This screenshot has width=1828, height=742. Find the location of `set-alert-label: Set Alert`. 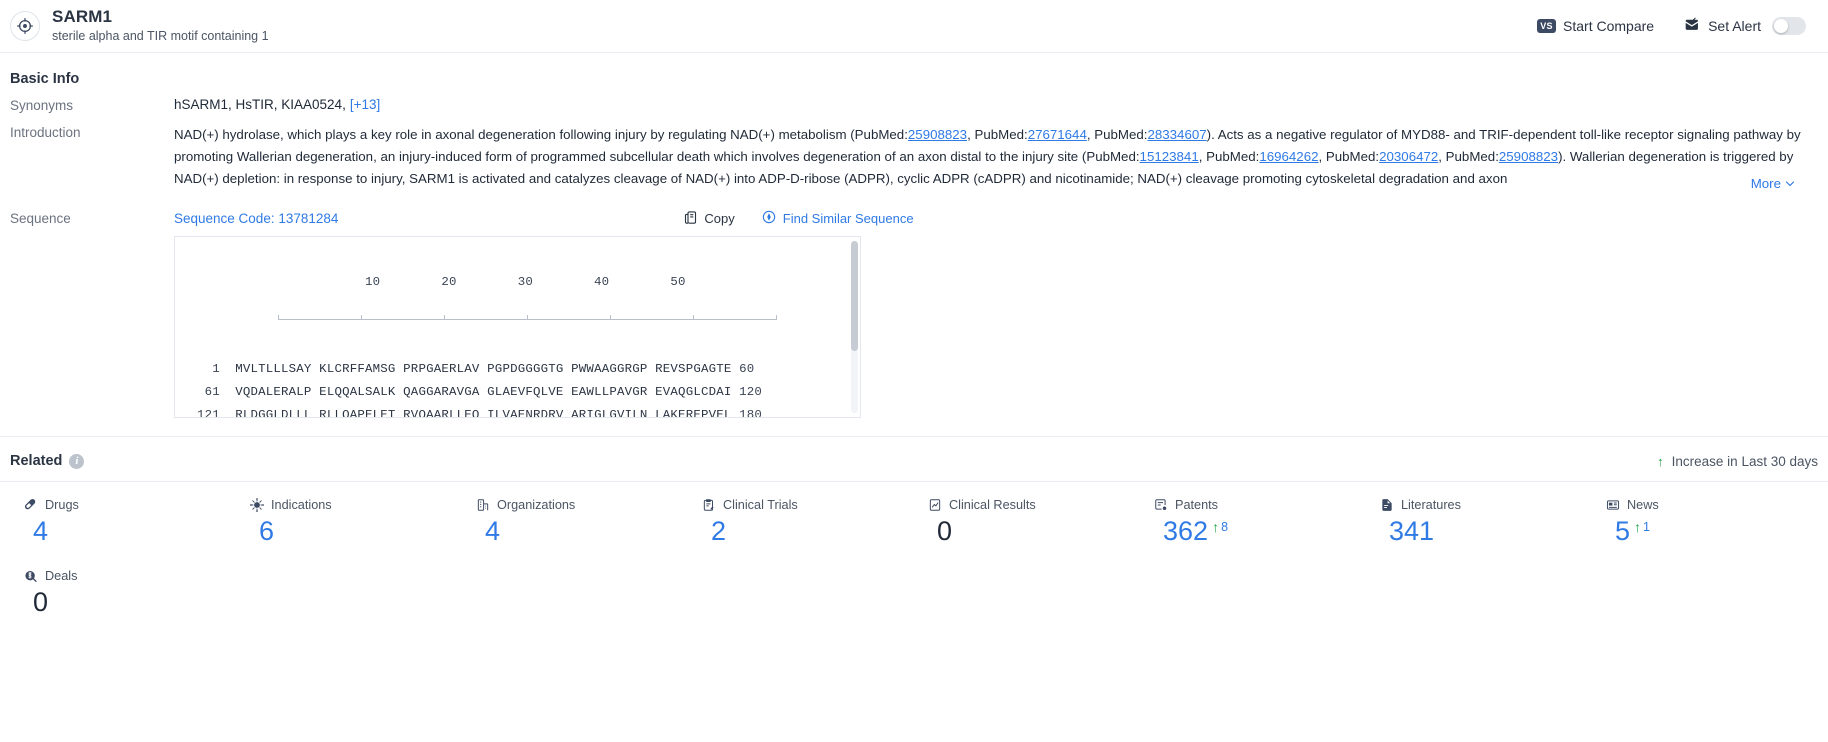

set-alert-label: Set Alert is located at coordinates (1734, 26).